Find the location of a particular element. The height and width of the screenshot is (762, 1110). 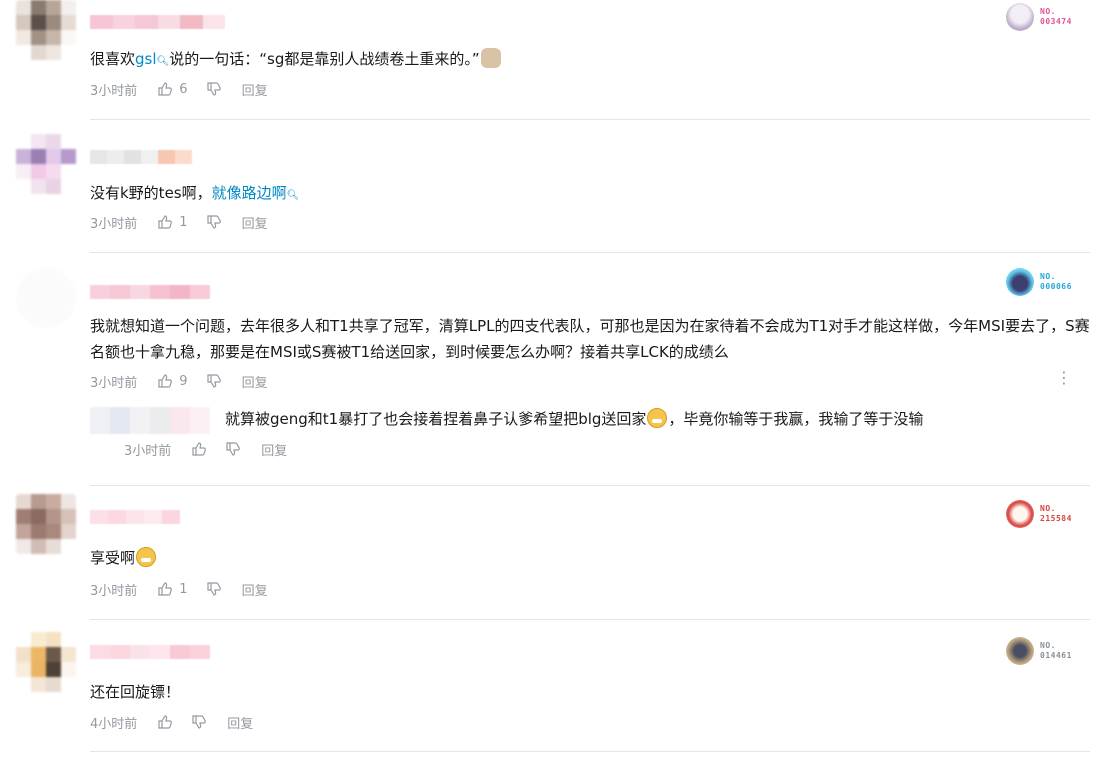

comment-meta: 3小时前 6 回复 is located at coordinates (179, 89).